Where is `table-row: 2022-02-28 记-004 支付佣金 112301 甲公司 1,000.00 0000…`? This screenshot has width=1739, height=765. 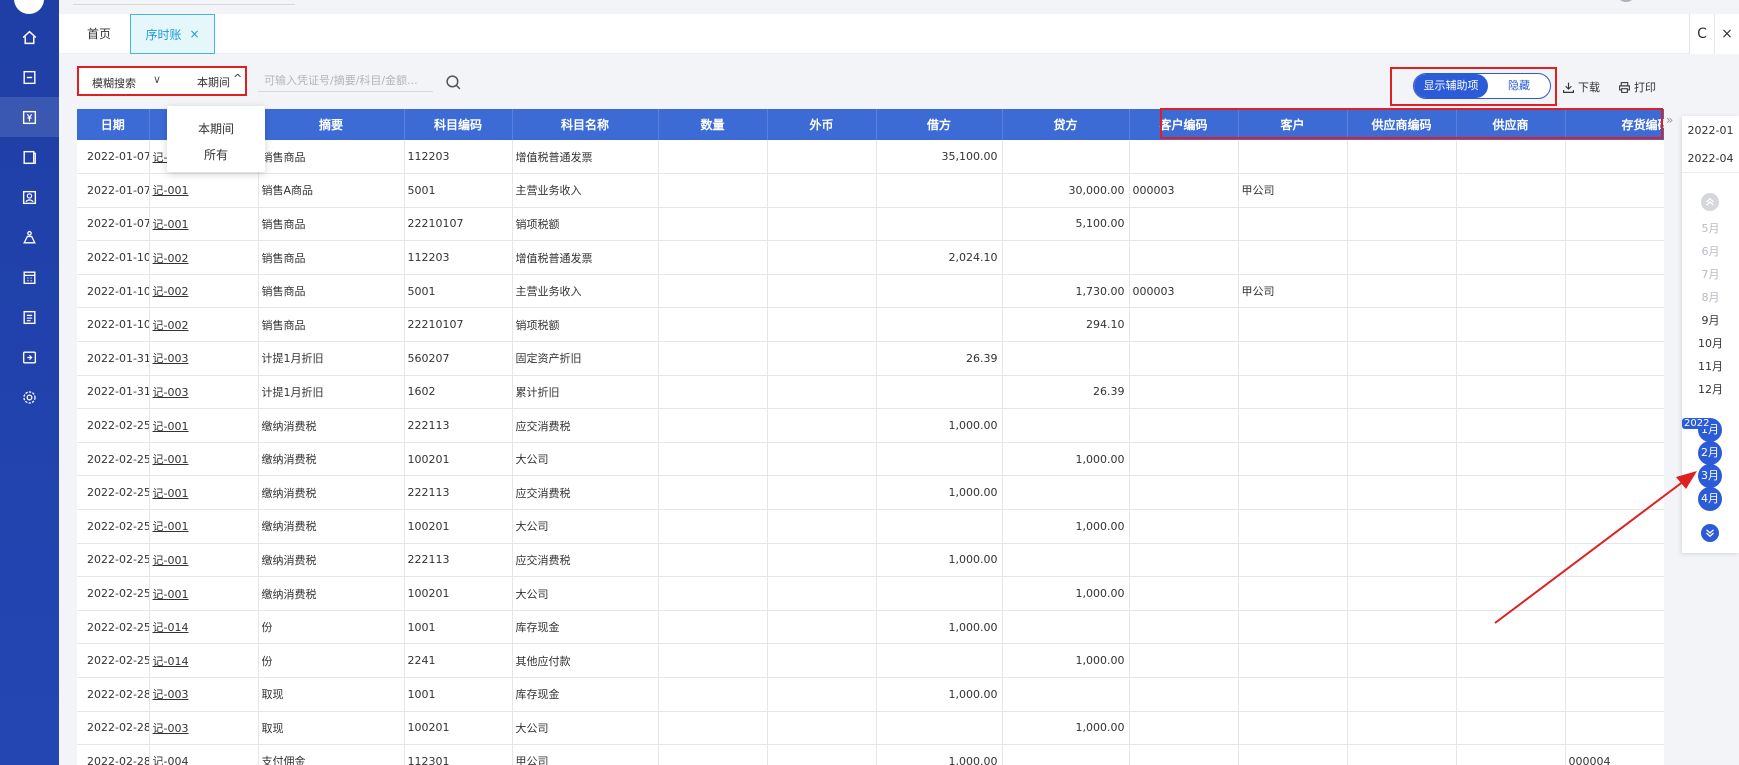 table-row: 2022-02-28 记-004 支付佣金 112301 甲公司 1,000.00 0000… is located at coordinates (870, 754).